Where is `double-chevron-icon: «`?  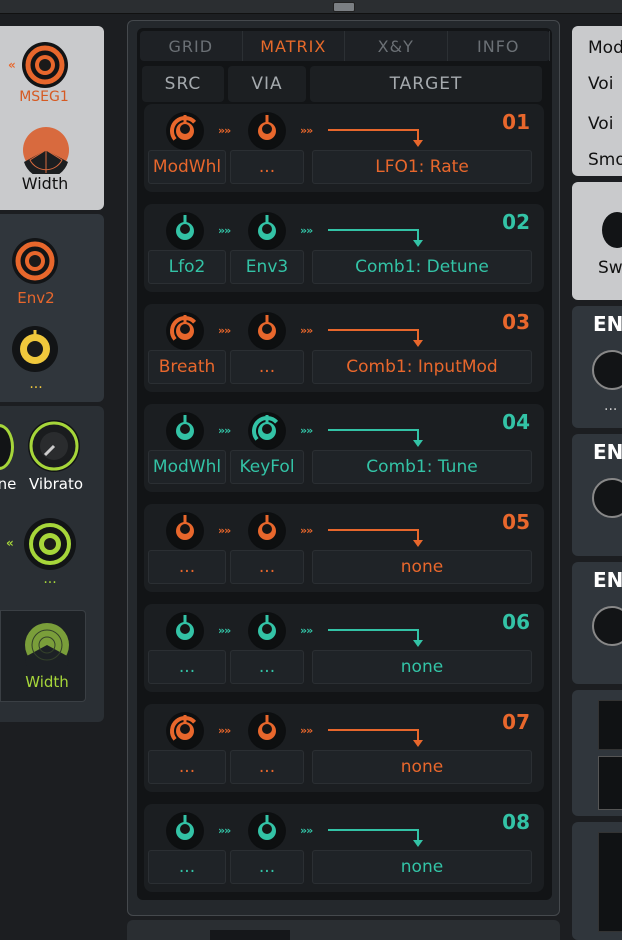
double-chevron-icon: « is located at coordinates (12, 65).